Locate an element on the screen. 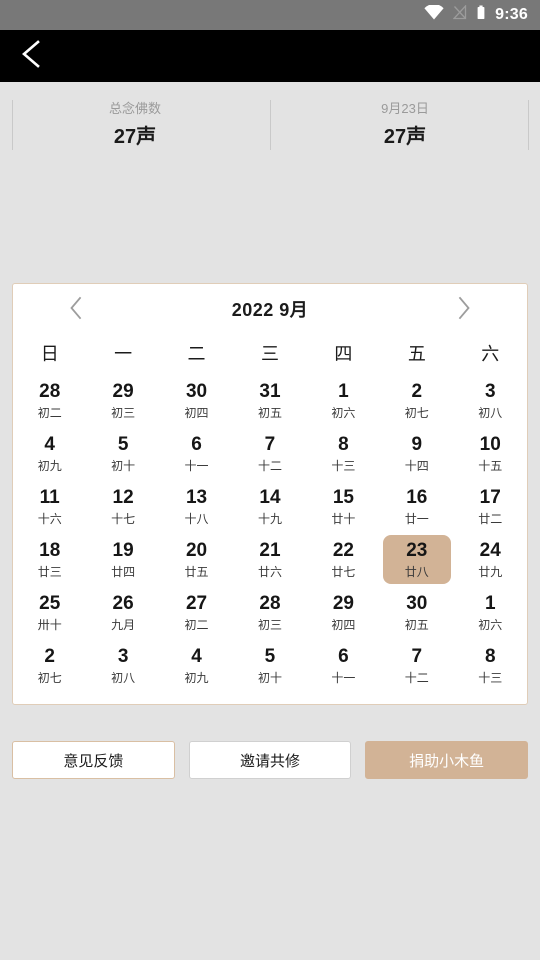 This screenshot has width=540, height=960. calendar-day: 26 九月 is located at coordinates (122, 612).